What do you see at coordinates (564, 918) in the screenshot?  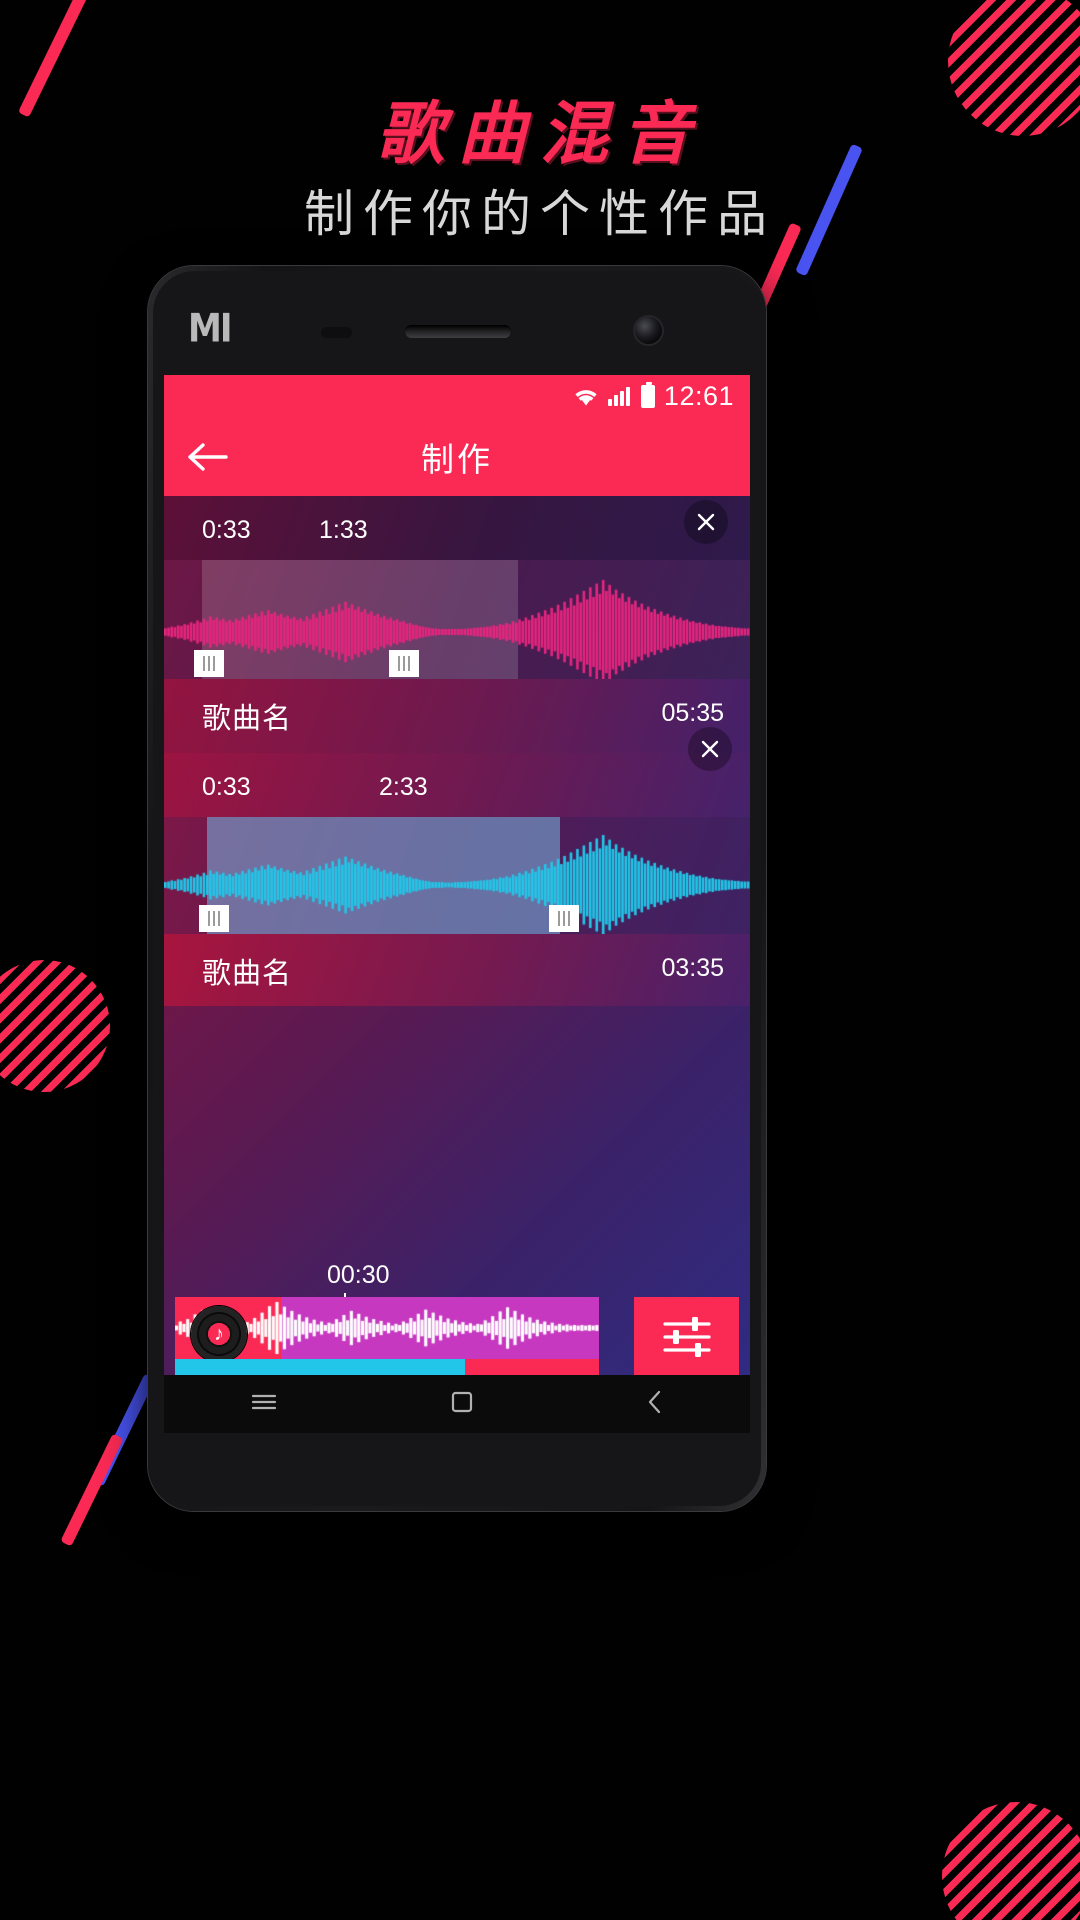 I see `track-2-handle-right` at bounding box center [564, 918].